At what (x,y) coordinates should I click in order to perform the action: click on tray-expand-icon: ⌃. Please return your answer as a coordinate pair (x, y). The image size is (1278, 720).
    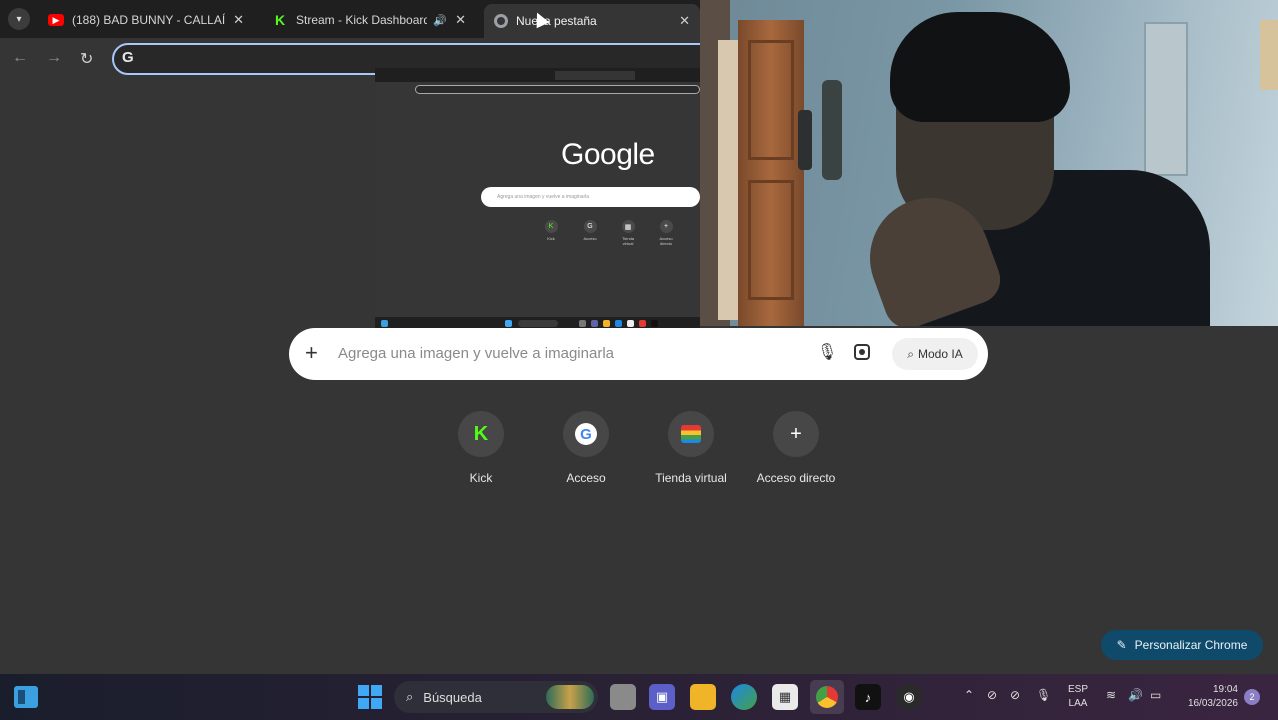
    Looking at the image, I should click on (969, 695).